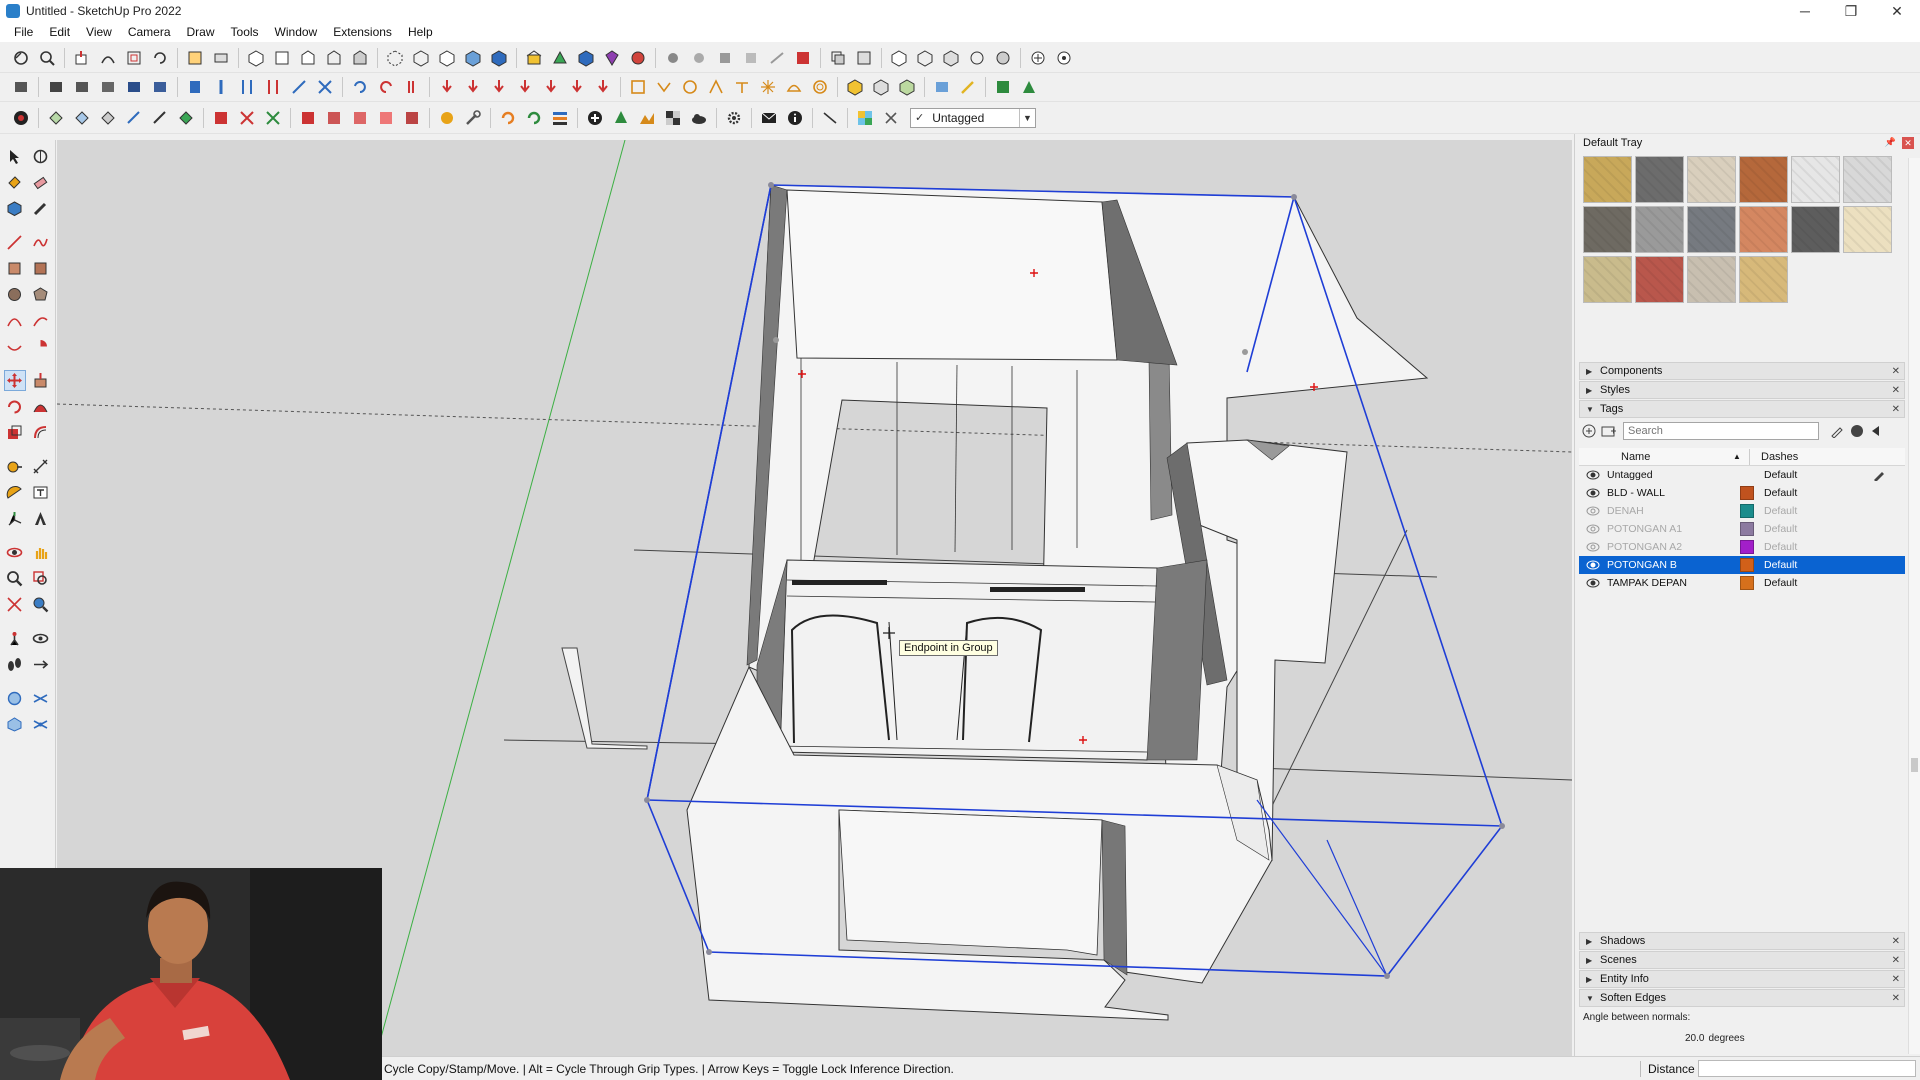  I want to click on plugin-tool-3-icon, so click(725, 58).